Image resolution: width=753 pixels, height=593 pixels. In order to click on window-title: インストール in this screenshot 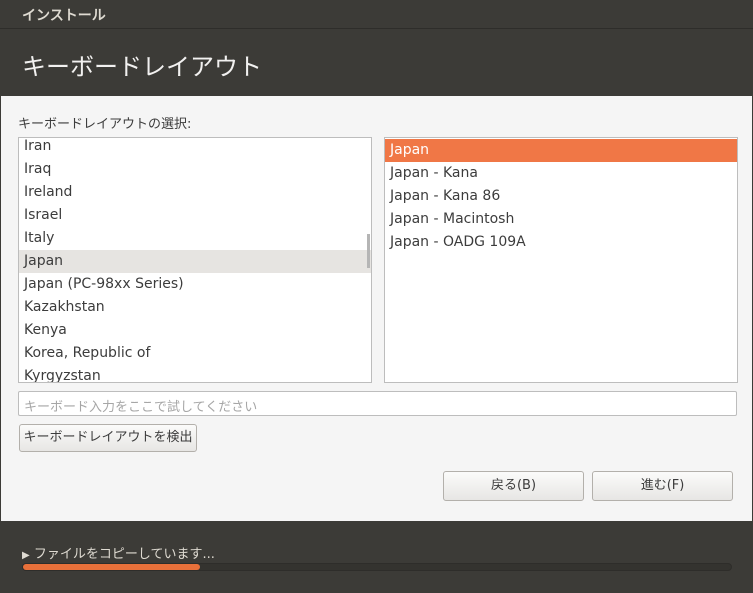, I will do `click(376, 14)`.